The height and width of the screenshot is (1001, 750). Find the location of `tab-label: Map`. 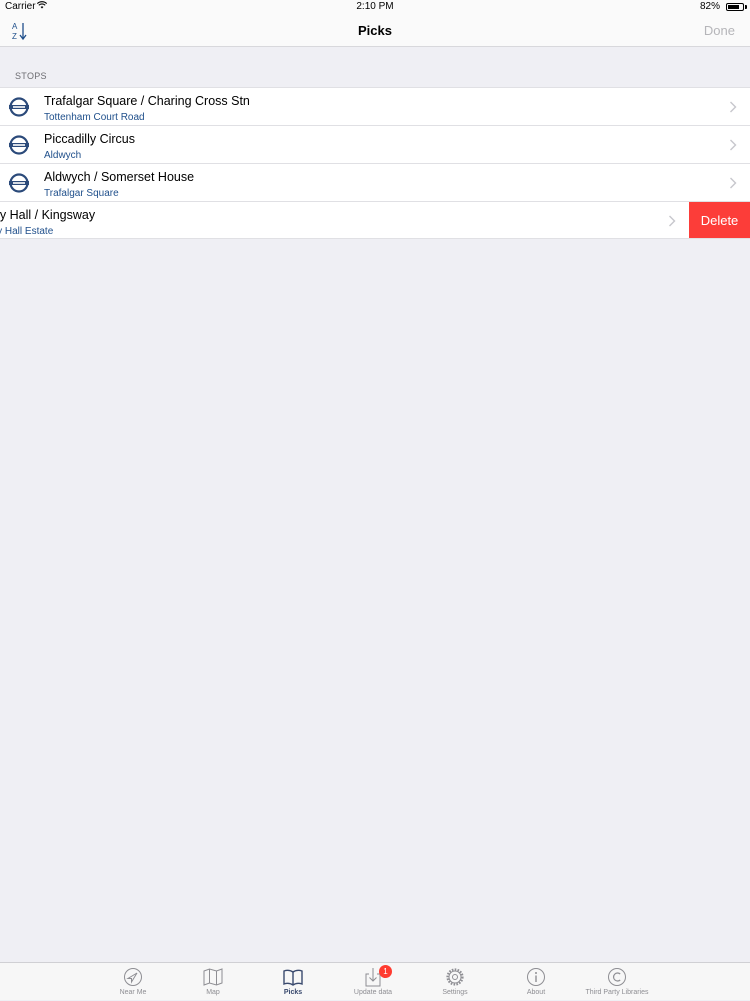

tab-label: Map is located at coordinates (213, 992).